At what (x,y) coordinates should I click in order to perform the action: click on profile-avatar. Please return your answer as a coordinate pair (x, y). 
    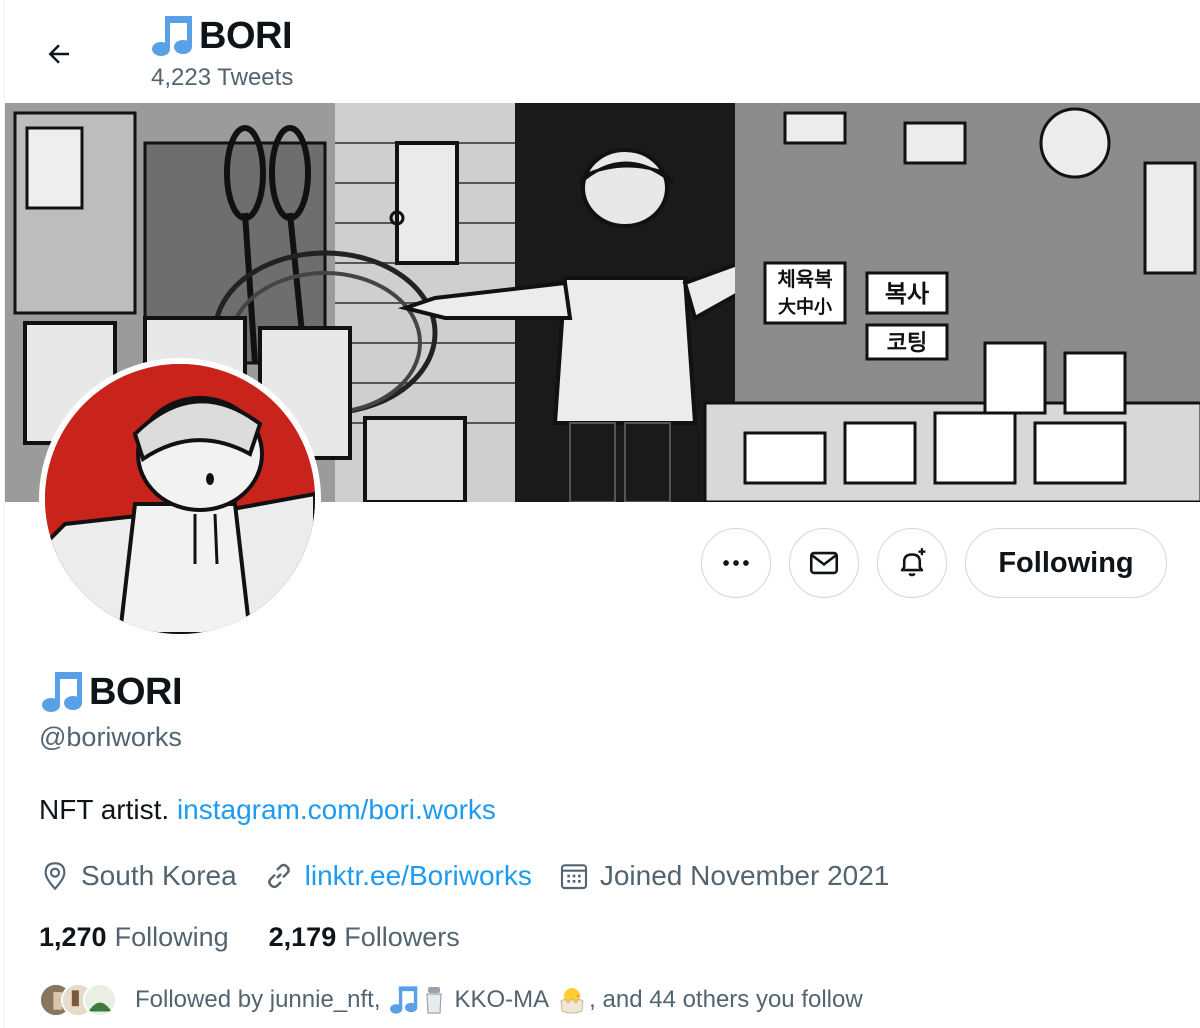
    Looking at the image, I should click on (180, 499).